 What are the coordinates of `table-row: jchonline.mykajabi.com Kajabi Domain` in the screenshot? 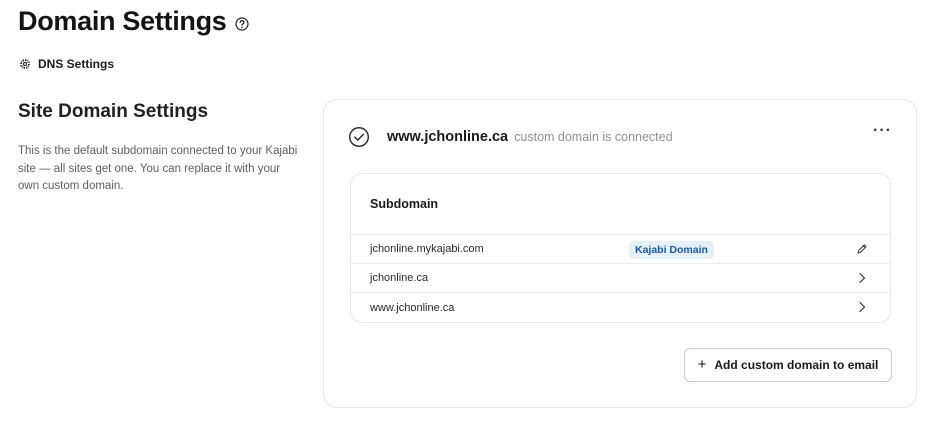 It's located at (620, 249).